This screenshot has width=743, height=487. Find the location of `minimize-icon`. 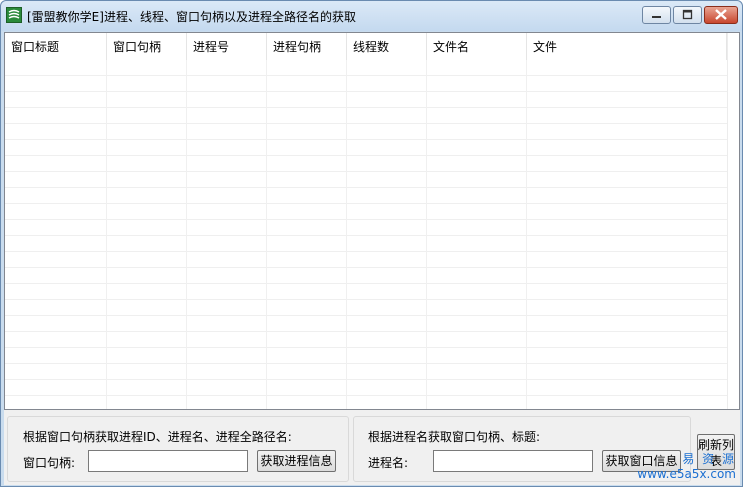

minimize-icon is located at coordinates (656, 17).